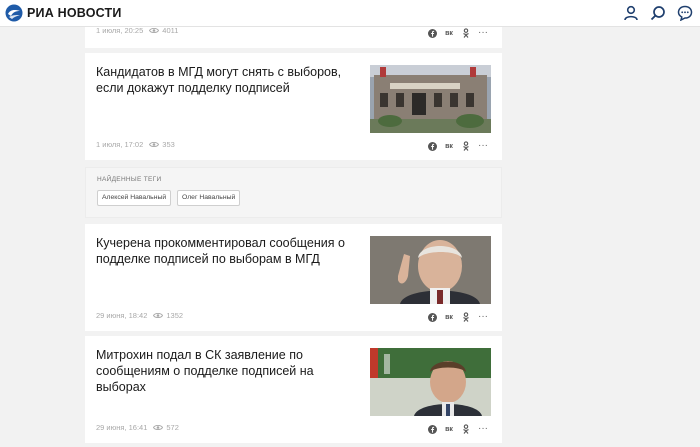 Image resolution: width=700 pixels, height=447 pixels. I want to click on view-count: 4011, so click(170, 30).